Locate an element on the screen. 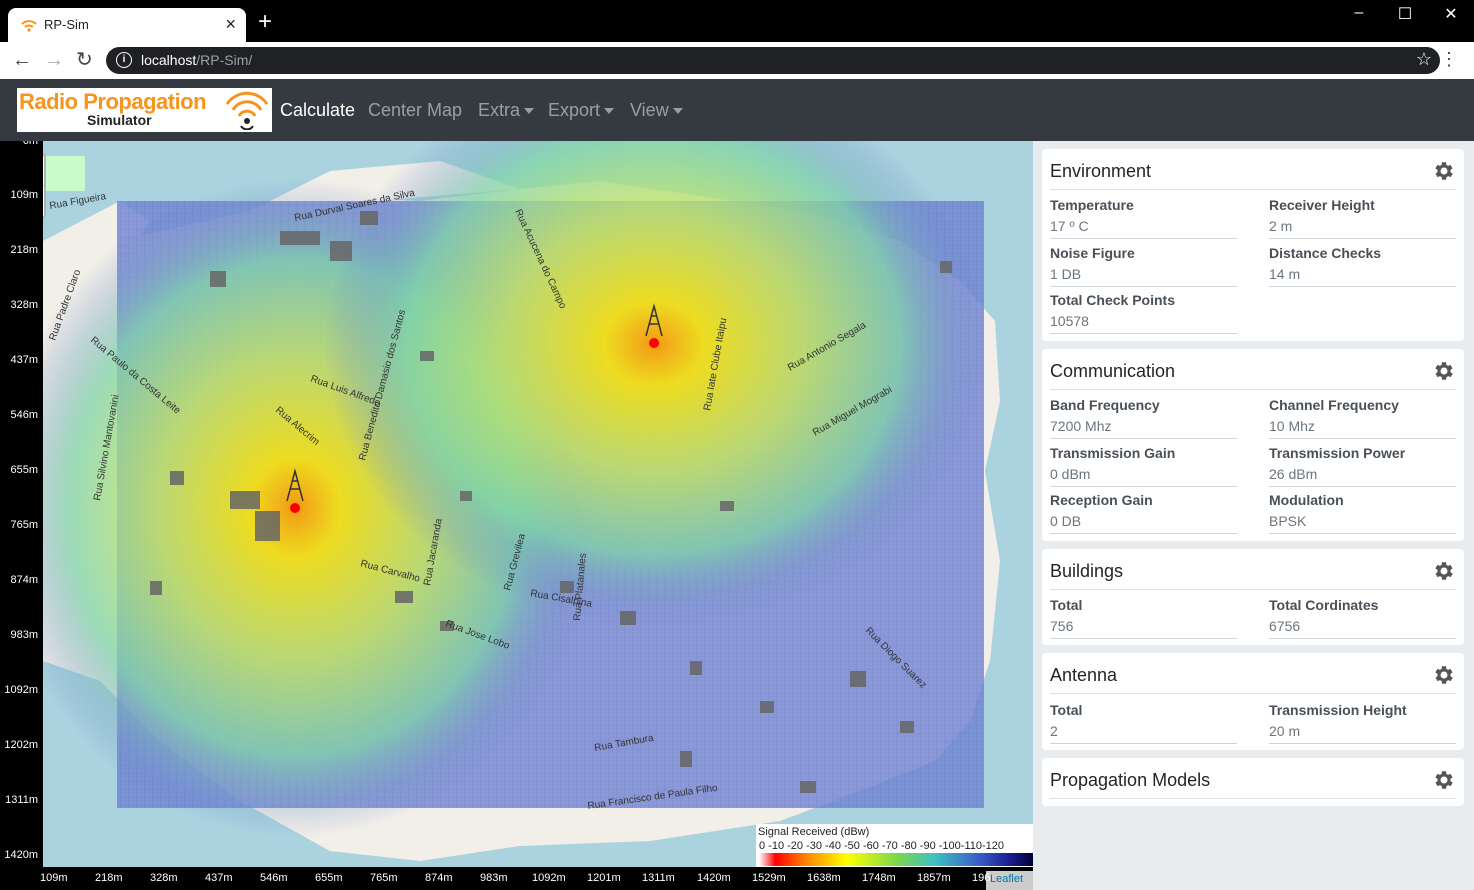 The height and width of the screenshot is (890, 1474). card-title: Communication is located at coordinates (1113, 371).